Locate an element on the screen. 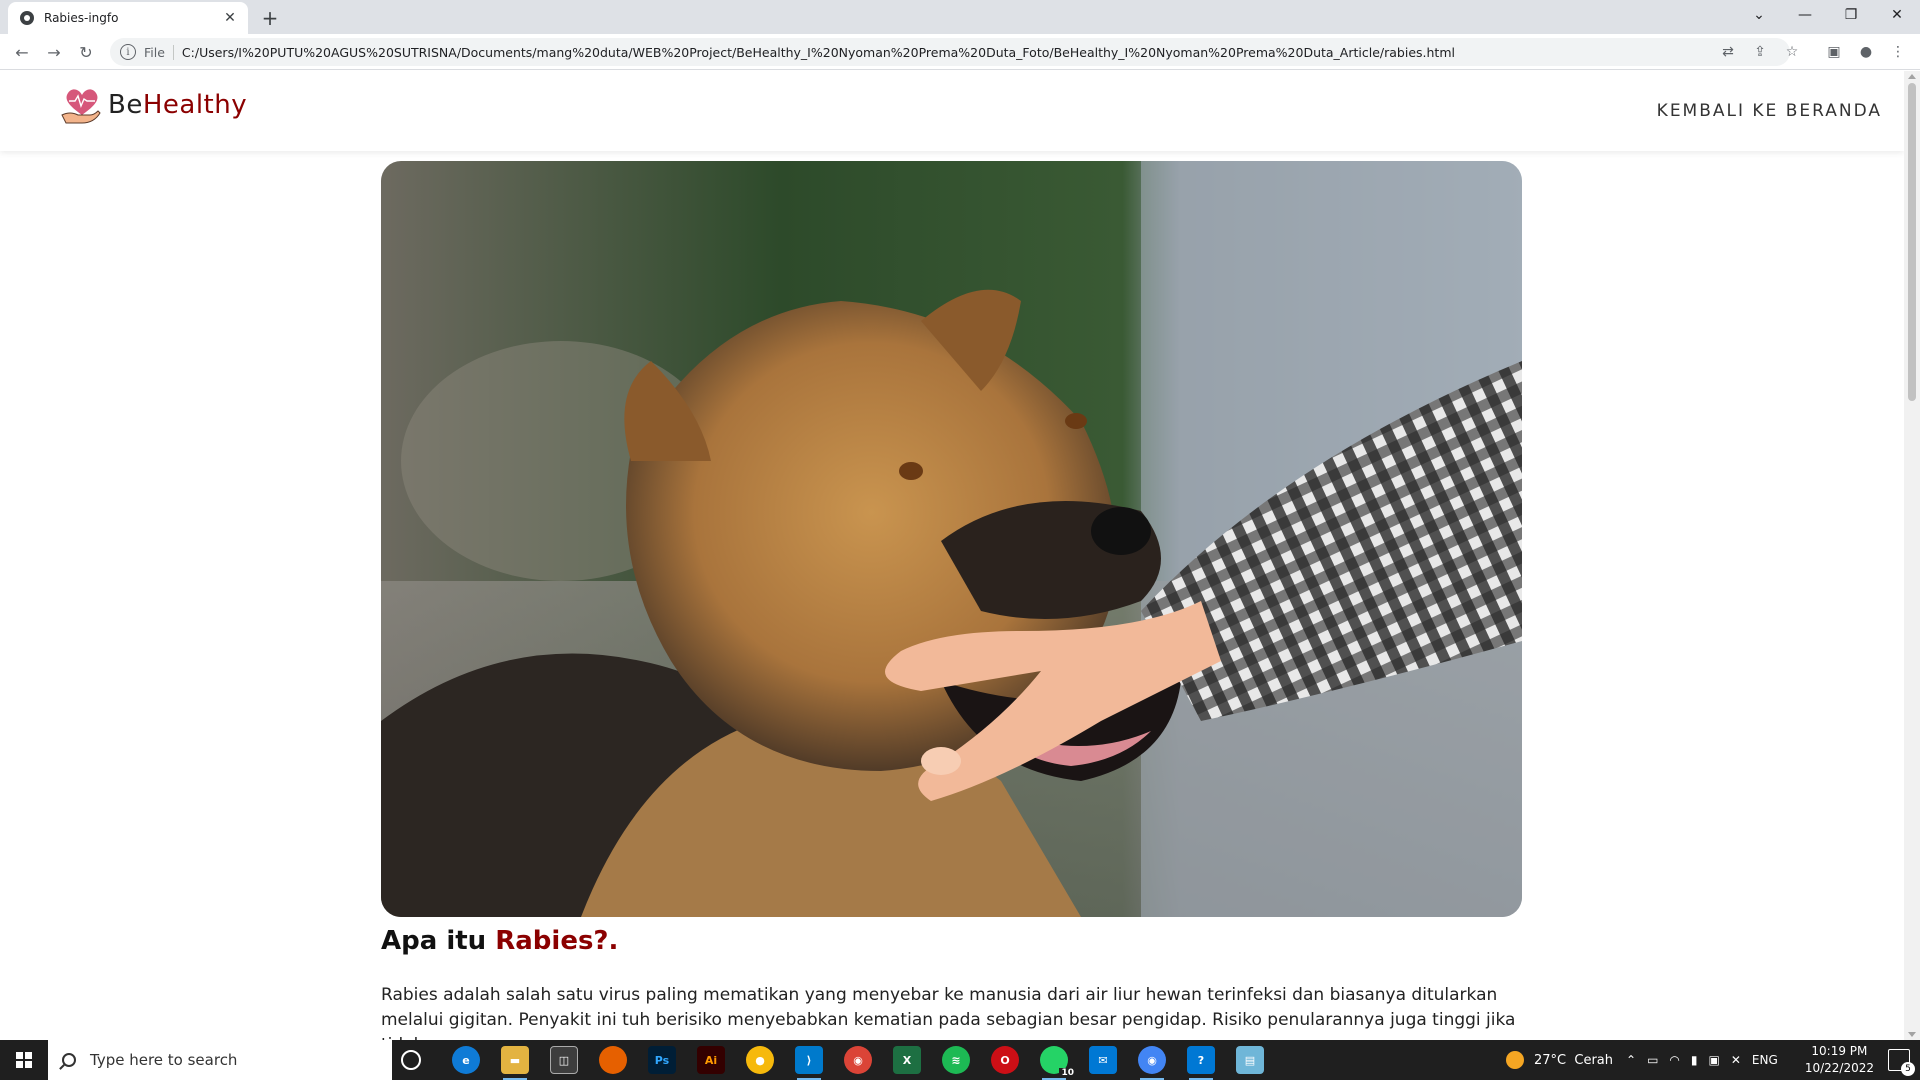 The image size is (1920, 1080). taskbar-search-placeholder: Type here to search is located at coordinates (164, 1060).